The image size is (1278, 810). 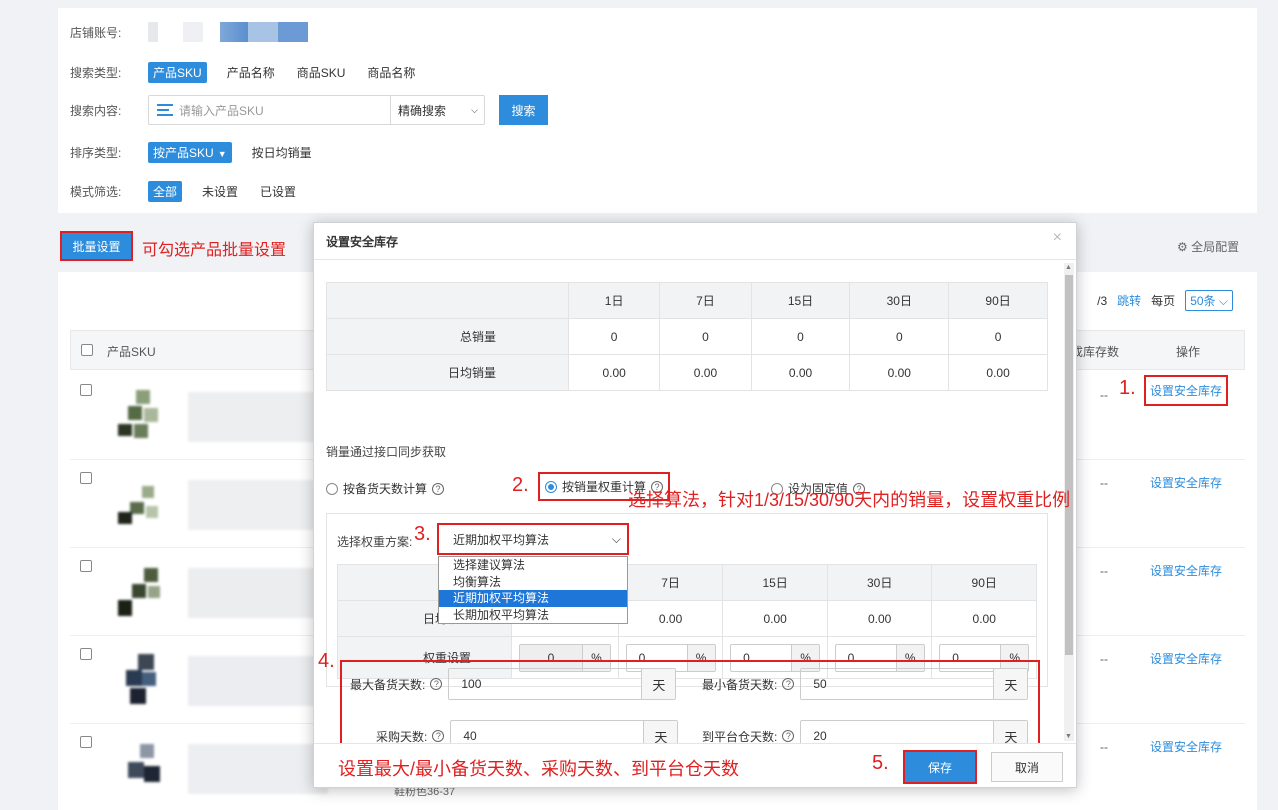 I want to click on page-indicator: /3, so click(x=1102, y=300).